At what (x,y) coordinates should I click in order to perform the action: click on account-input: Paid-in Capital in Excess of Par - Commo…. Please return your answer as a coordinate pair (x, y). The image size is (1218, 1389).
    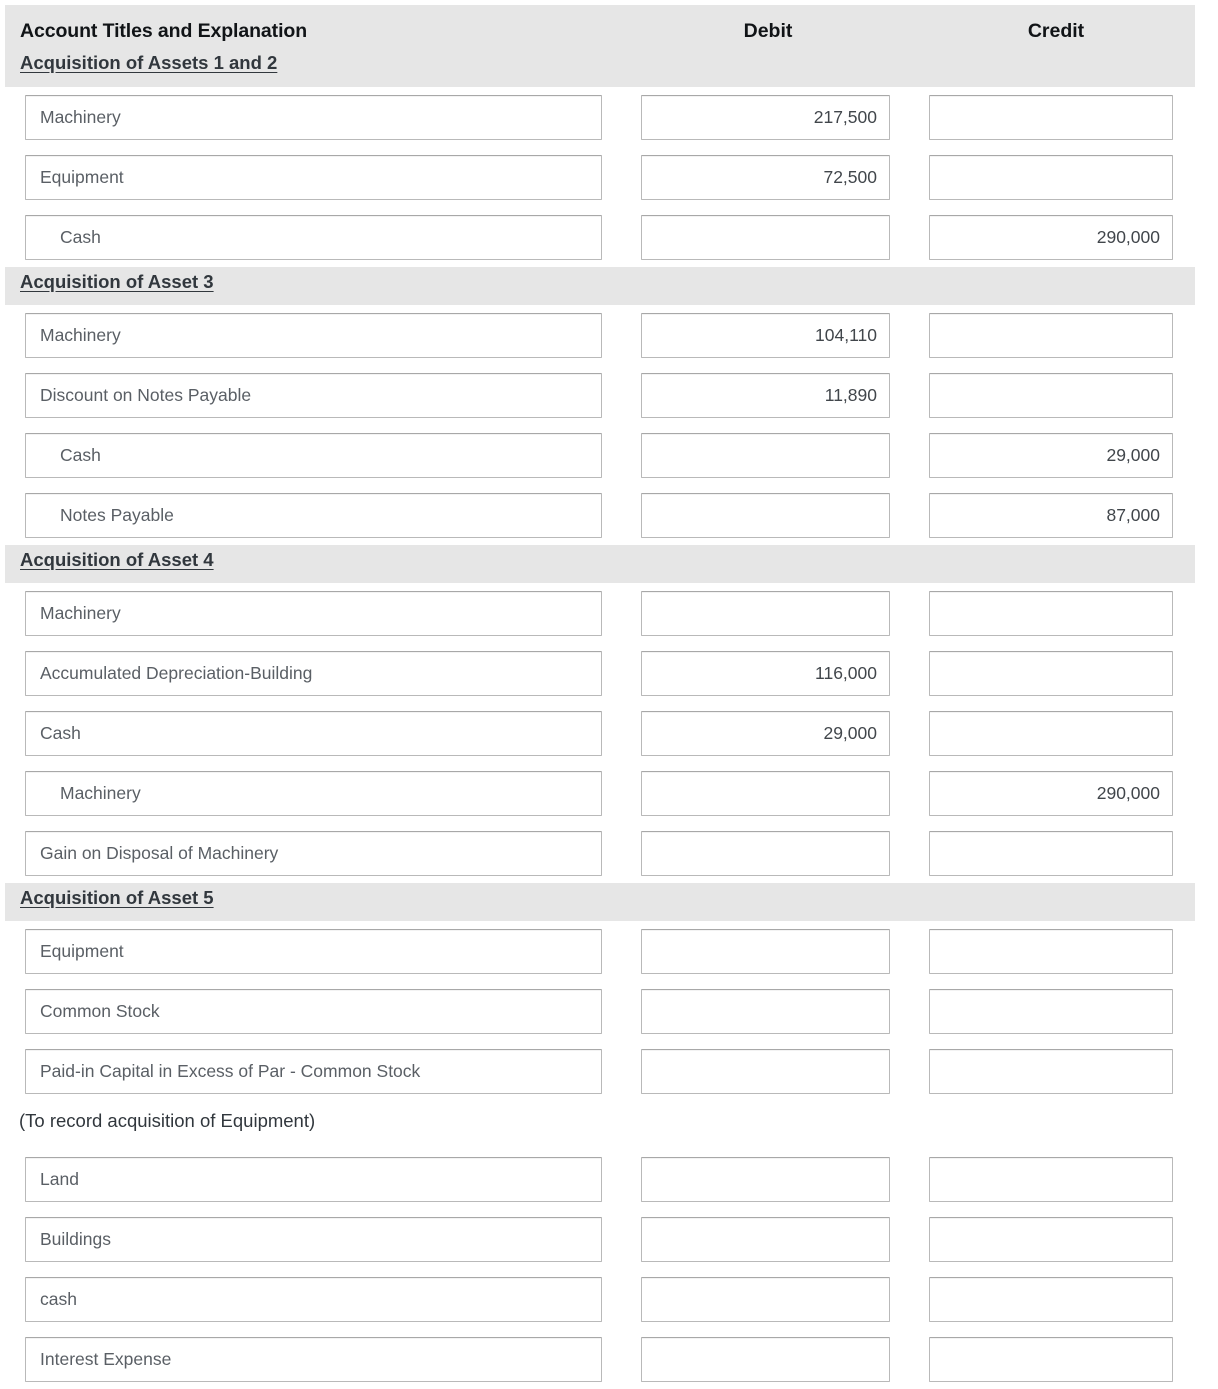
    Looking at the image, I should click on (313, 1071).